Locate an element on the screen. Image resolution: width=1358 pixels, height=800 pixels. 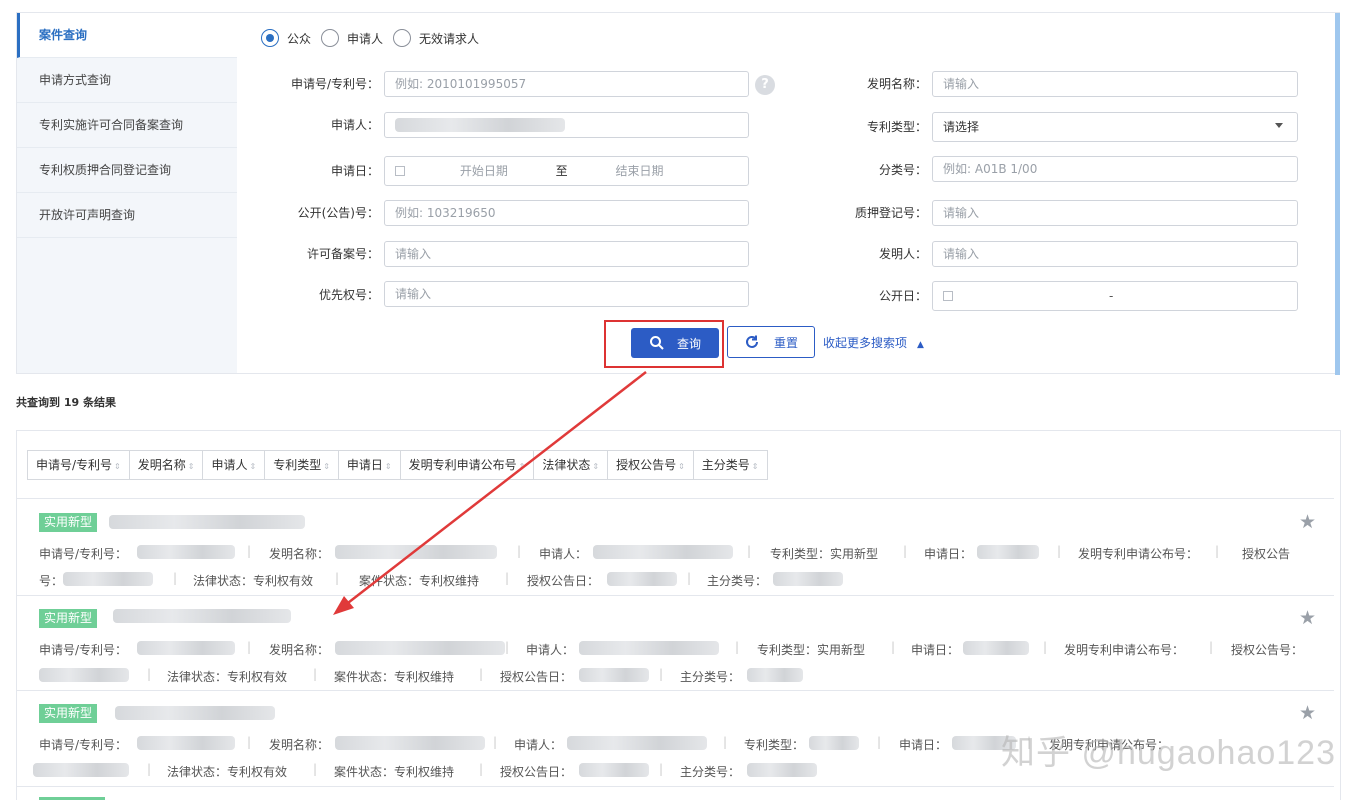
sort-pub-app-no: 发明专利申请公布号 ⇕ is located at coordinates (468, 465).